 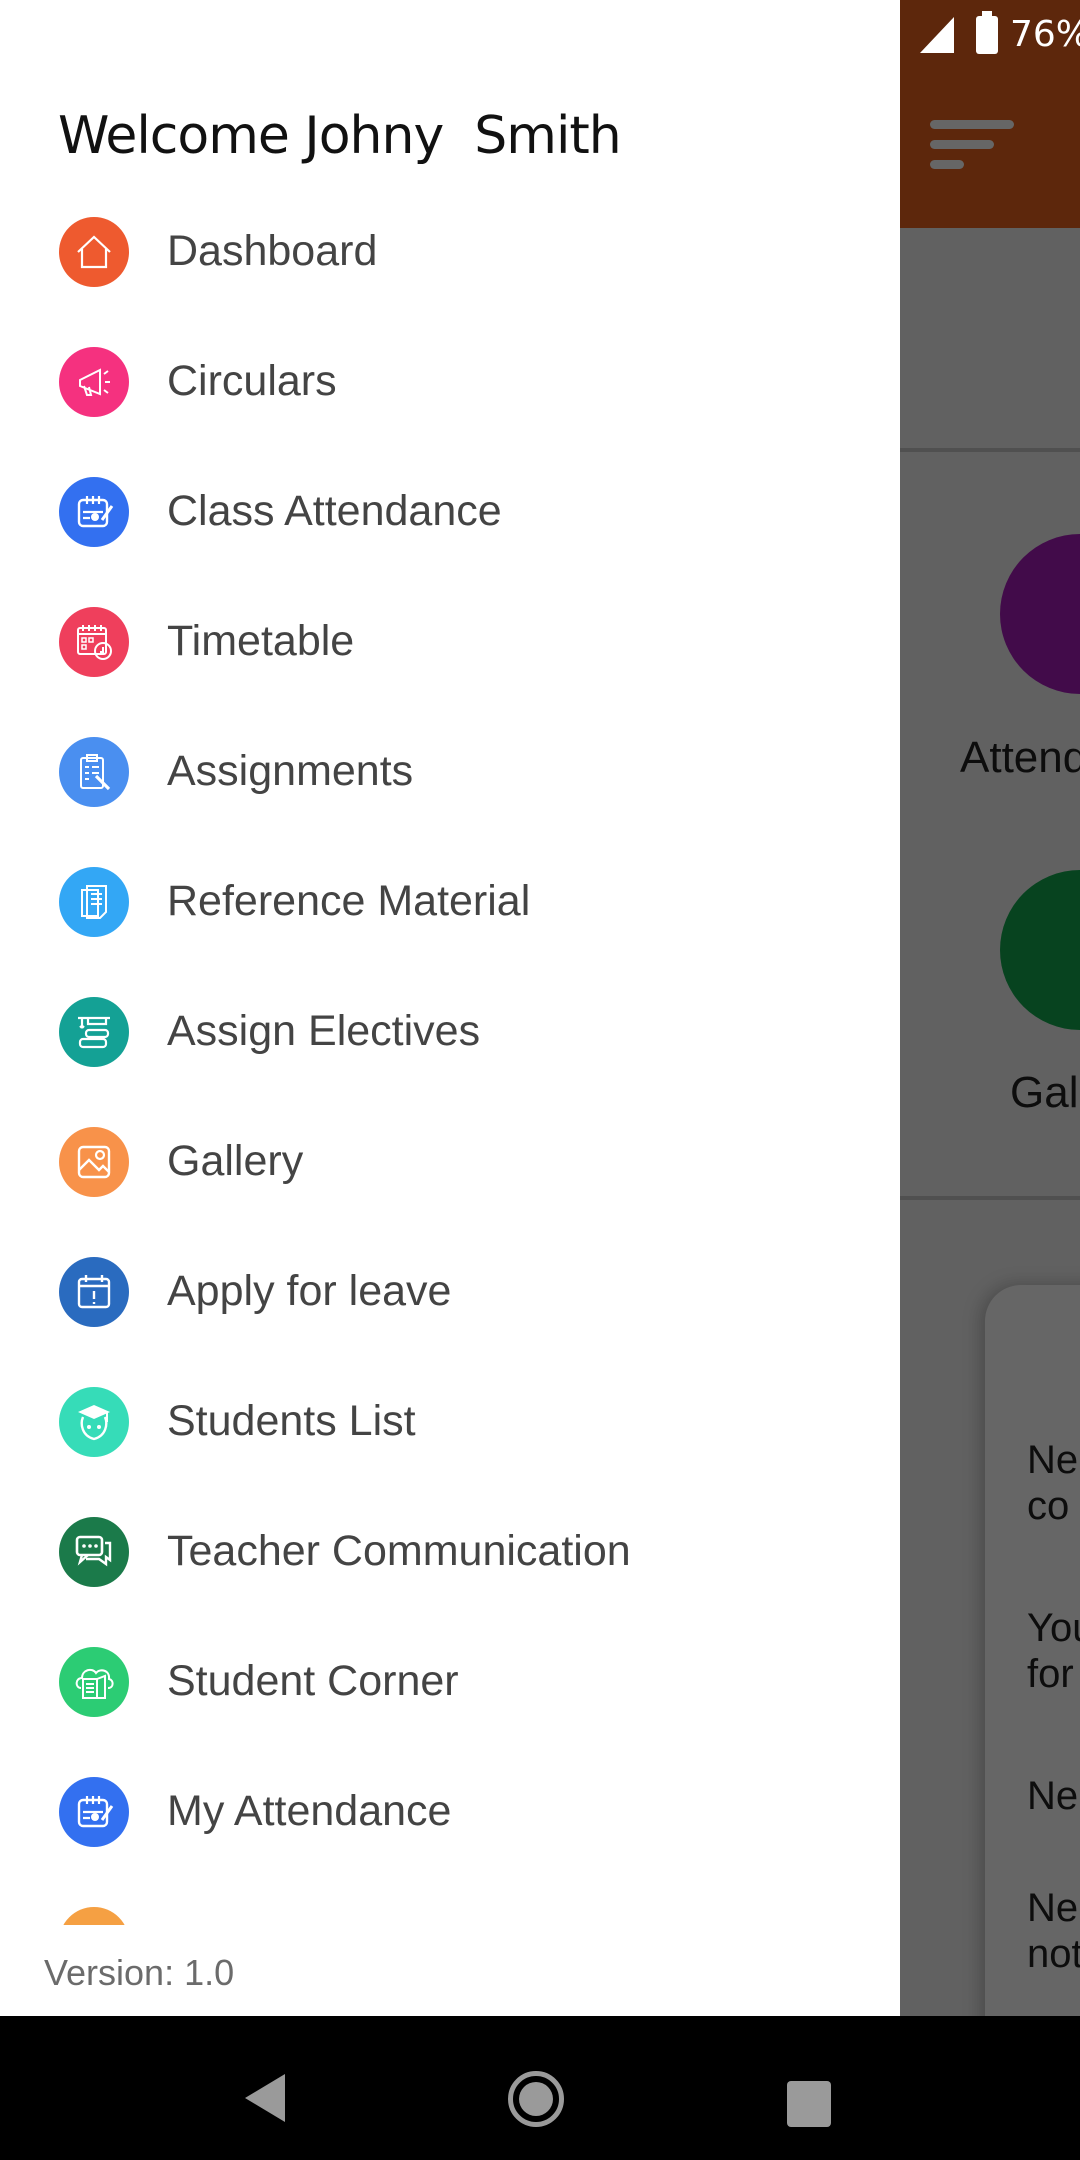 What do you see at coordinates (272, 251) in the screenshot?
I see `drawer-item-label: Dashboard` at bounding box center [272, 251].